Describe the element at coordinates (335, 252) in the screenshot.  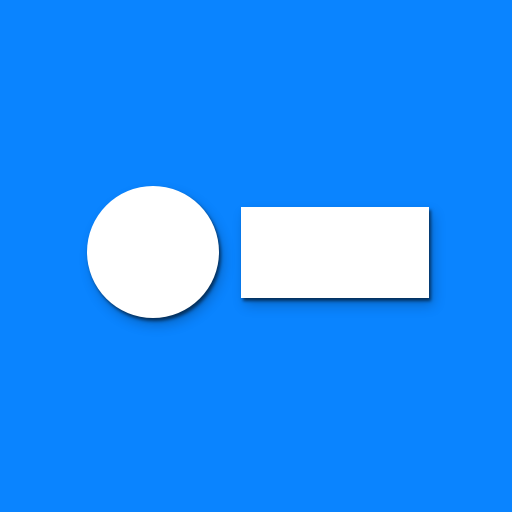
I see `rectangle-shape` at that location.